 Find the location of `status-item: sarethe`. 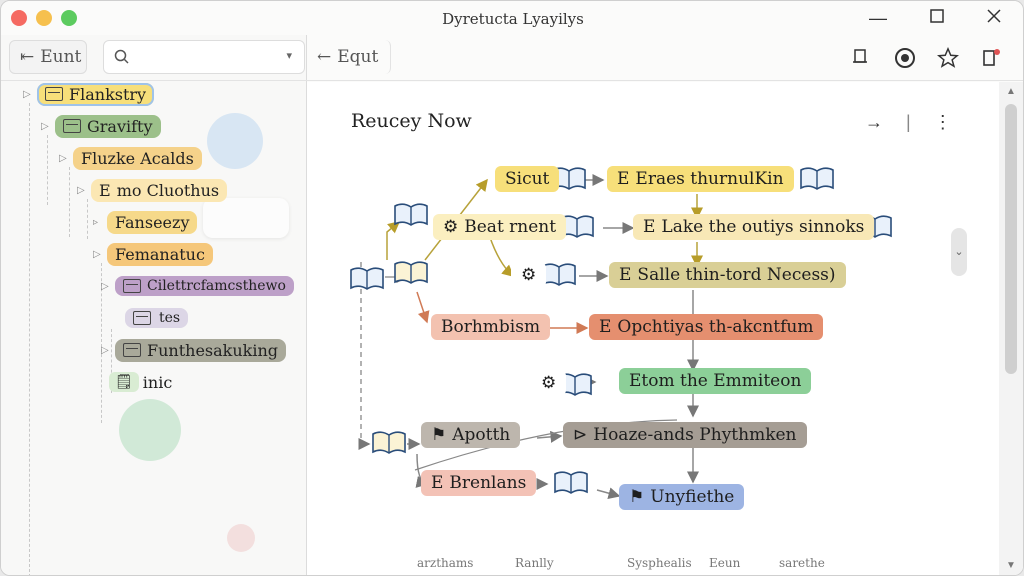

status-item: sarethe is located at coordinates (802, 563).